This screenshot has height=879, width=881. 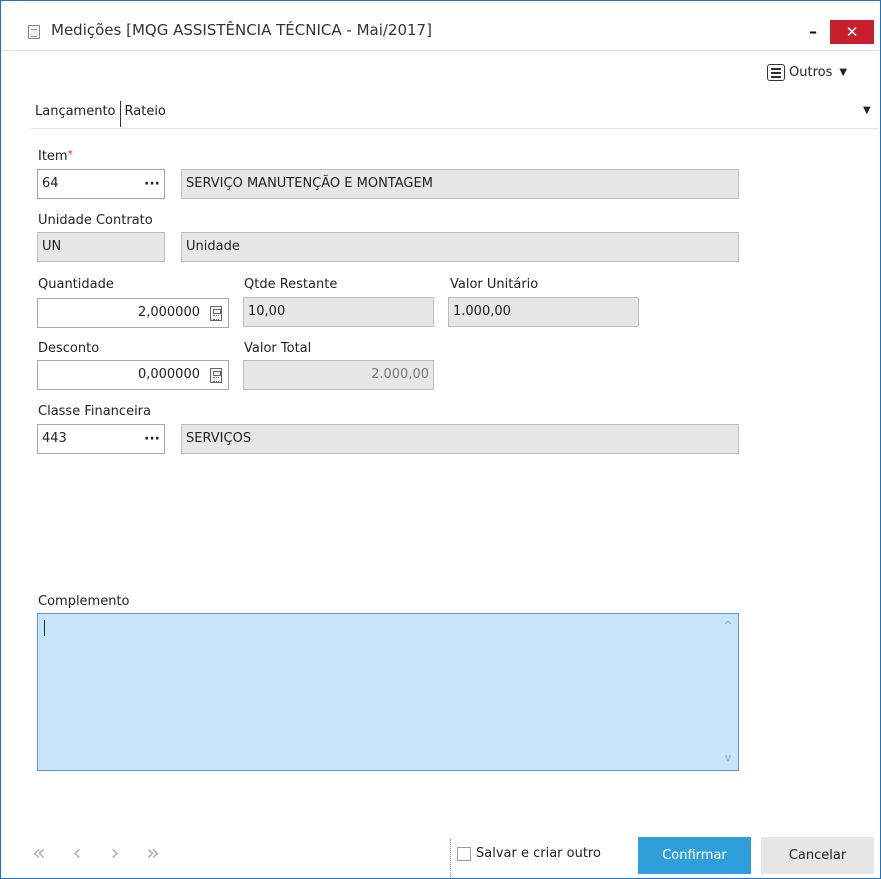 I want to click on item-code-value: 64, so click(x=50, y=183).